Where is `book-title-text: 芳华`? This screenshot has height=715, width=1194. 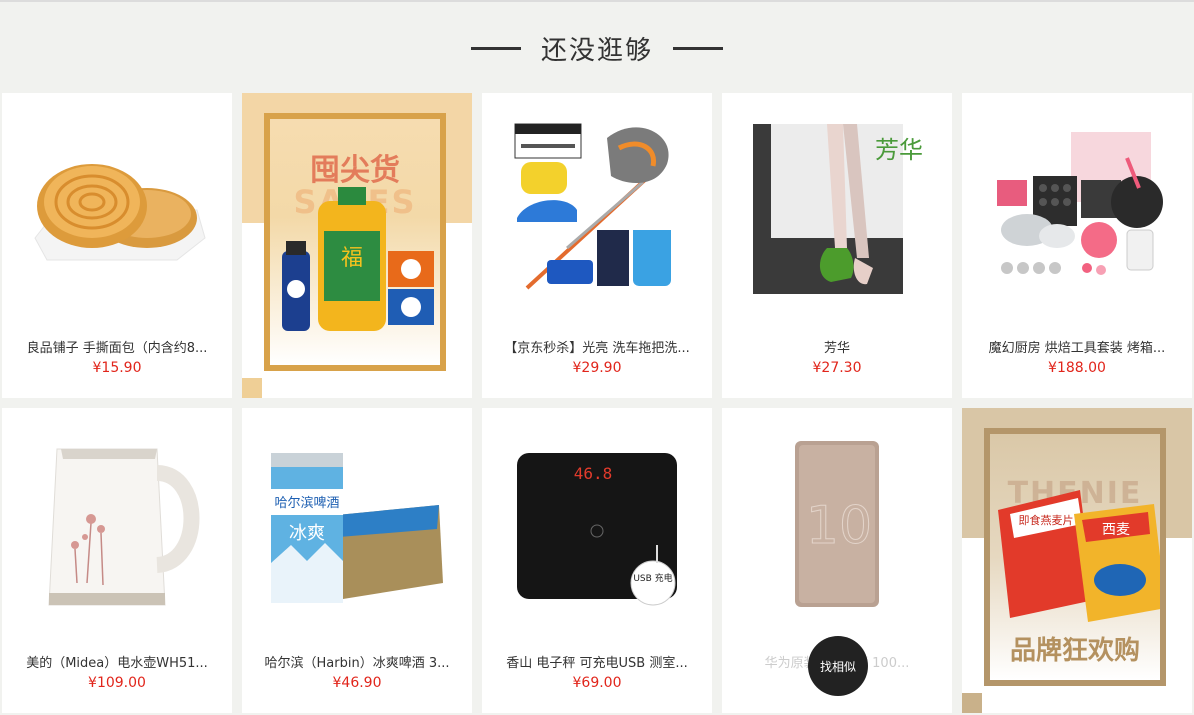
book-title-text: 芳华 is located at coordinates (899, 150).